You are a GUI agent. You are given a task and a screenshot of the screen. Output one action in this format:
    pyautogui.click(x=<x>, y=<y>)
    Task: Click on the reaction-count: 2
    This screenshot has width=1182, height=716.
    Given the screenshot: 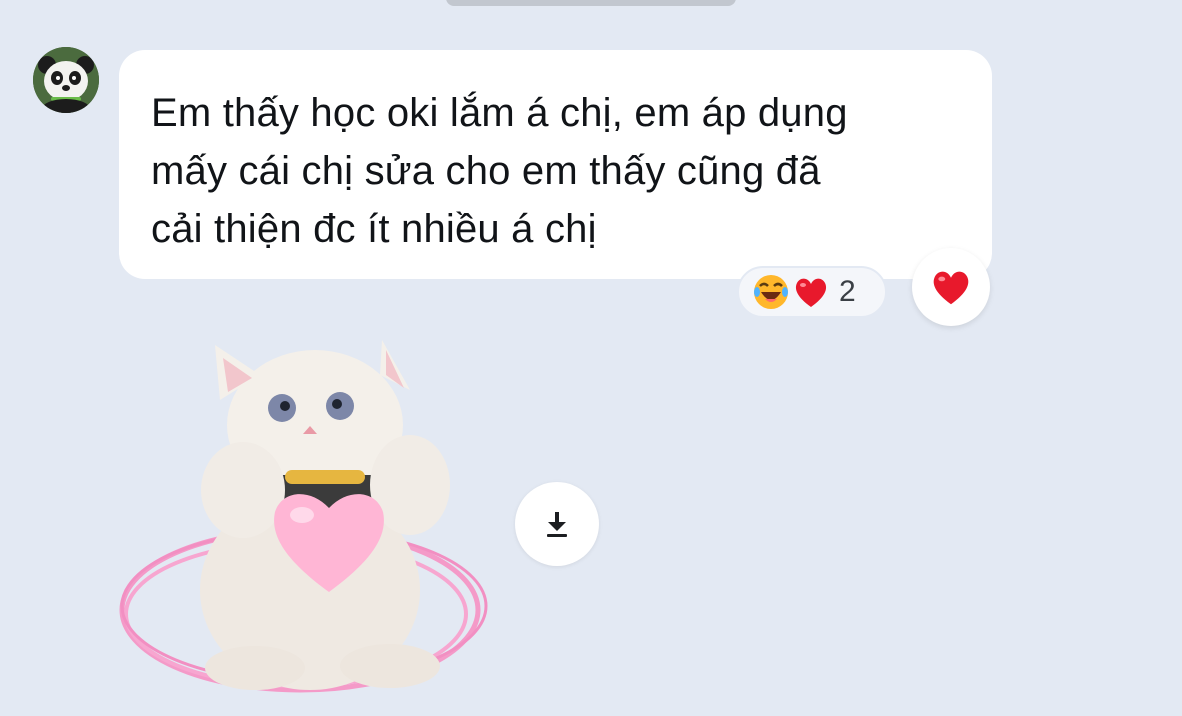 What is the action you would take?
    pyautogui.click(x=847, y=291)
    